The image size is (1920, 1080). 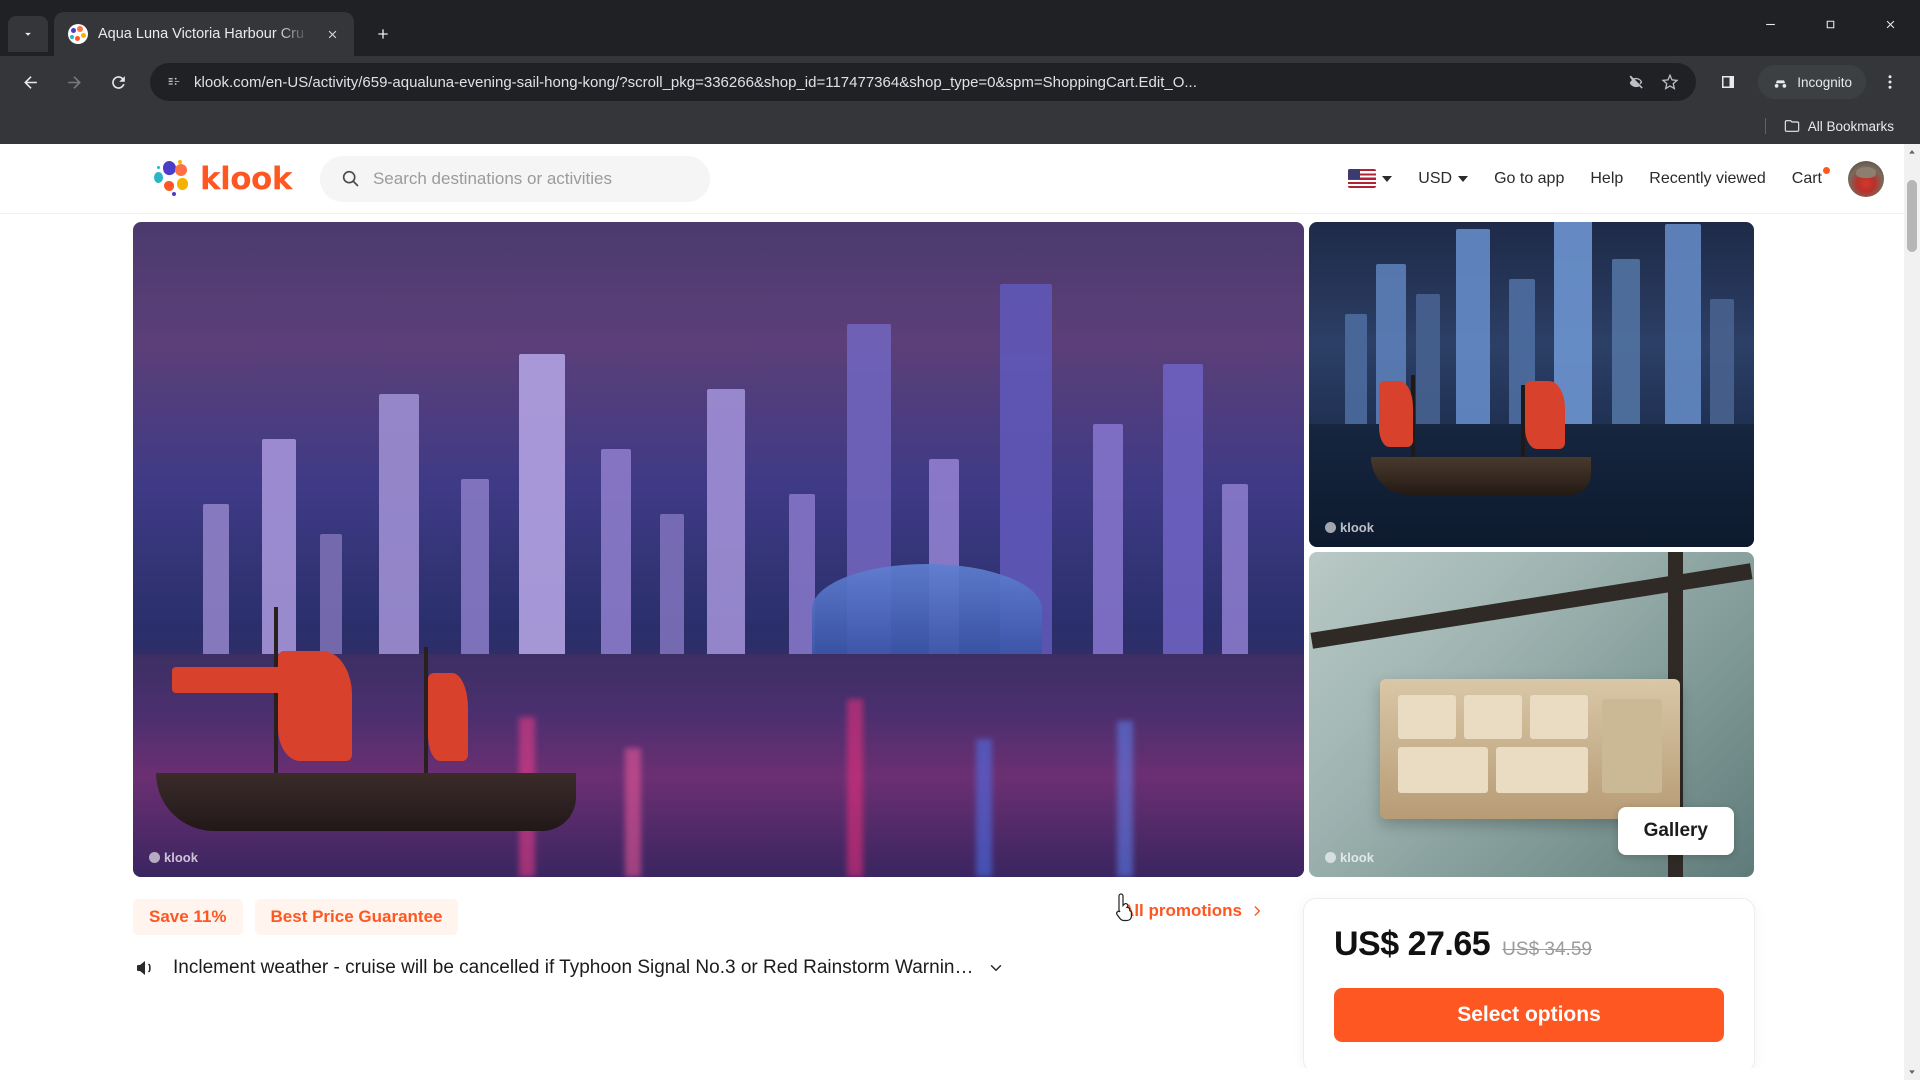 I want to click on incognito-indicator: Incognito, so click(x=1812, y=82).